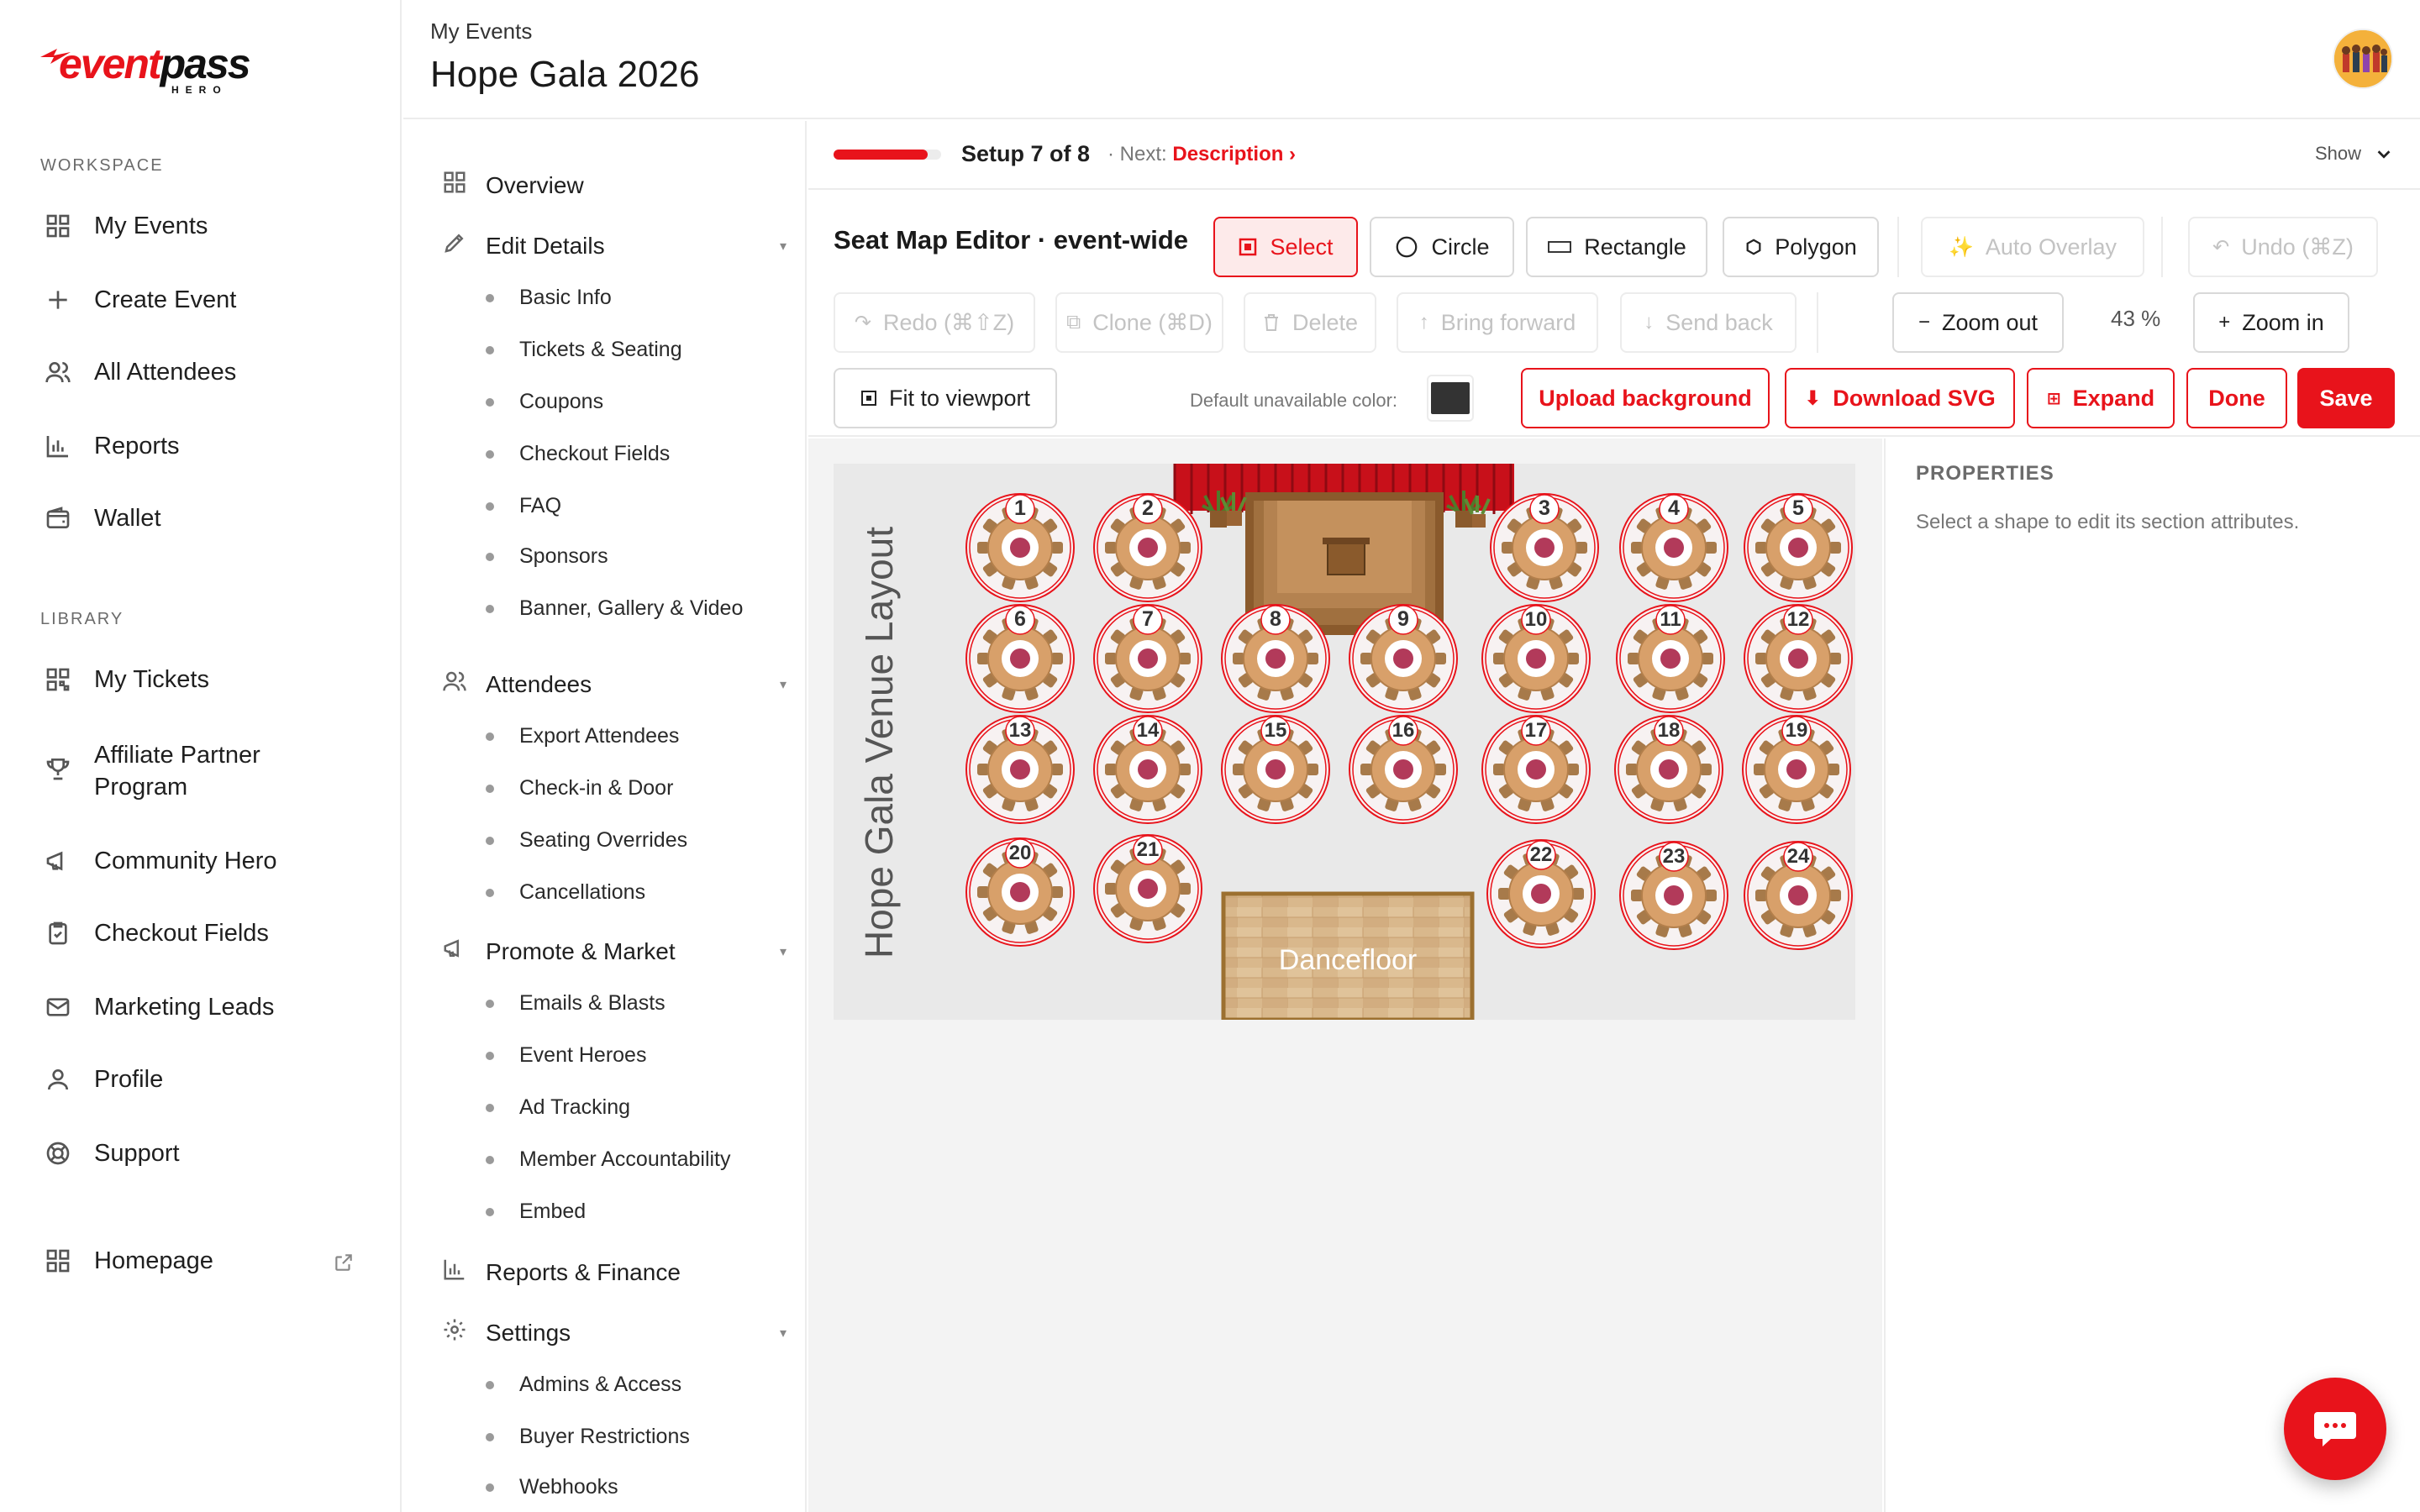 The height and width of the screenshot is (1512, 2420). Describe the element at coordinates (2236, 398) in the screenshot. I see `done-button: Done` at that location.